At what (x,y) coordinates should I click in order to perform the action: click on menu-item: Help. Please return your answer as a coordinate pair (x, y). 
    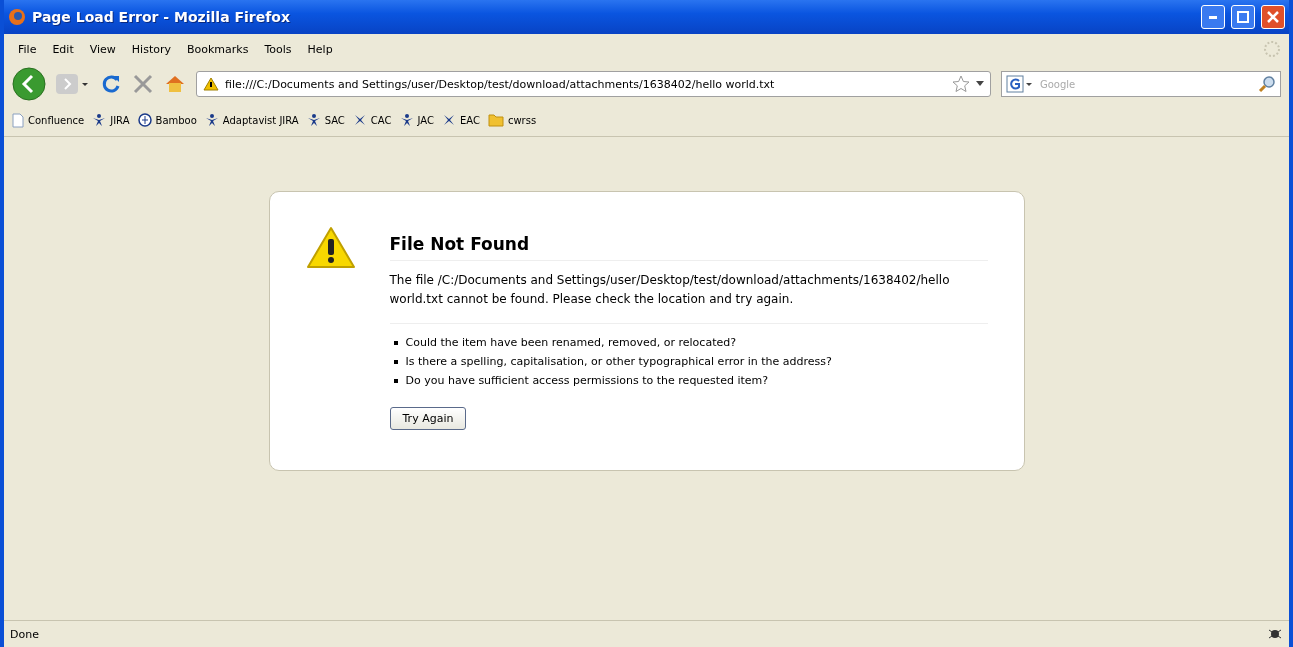
    Looking at the image, I should click on (320, 49).